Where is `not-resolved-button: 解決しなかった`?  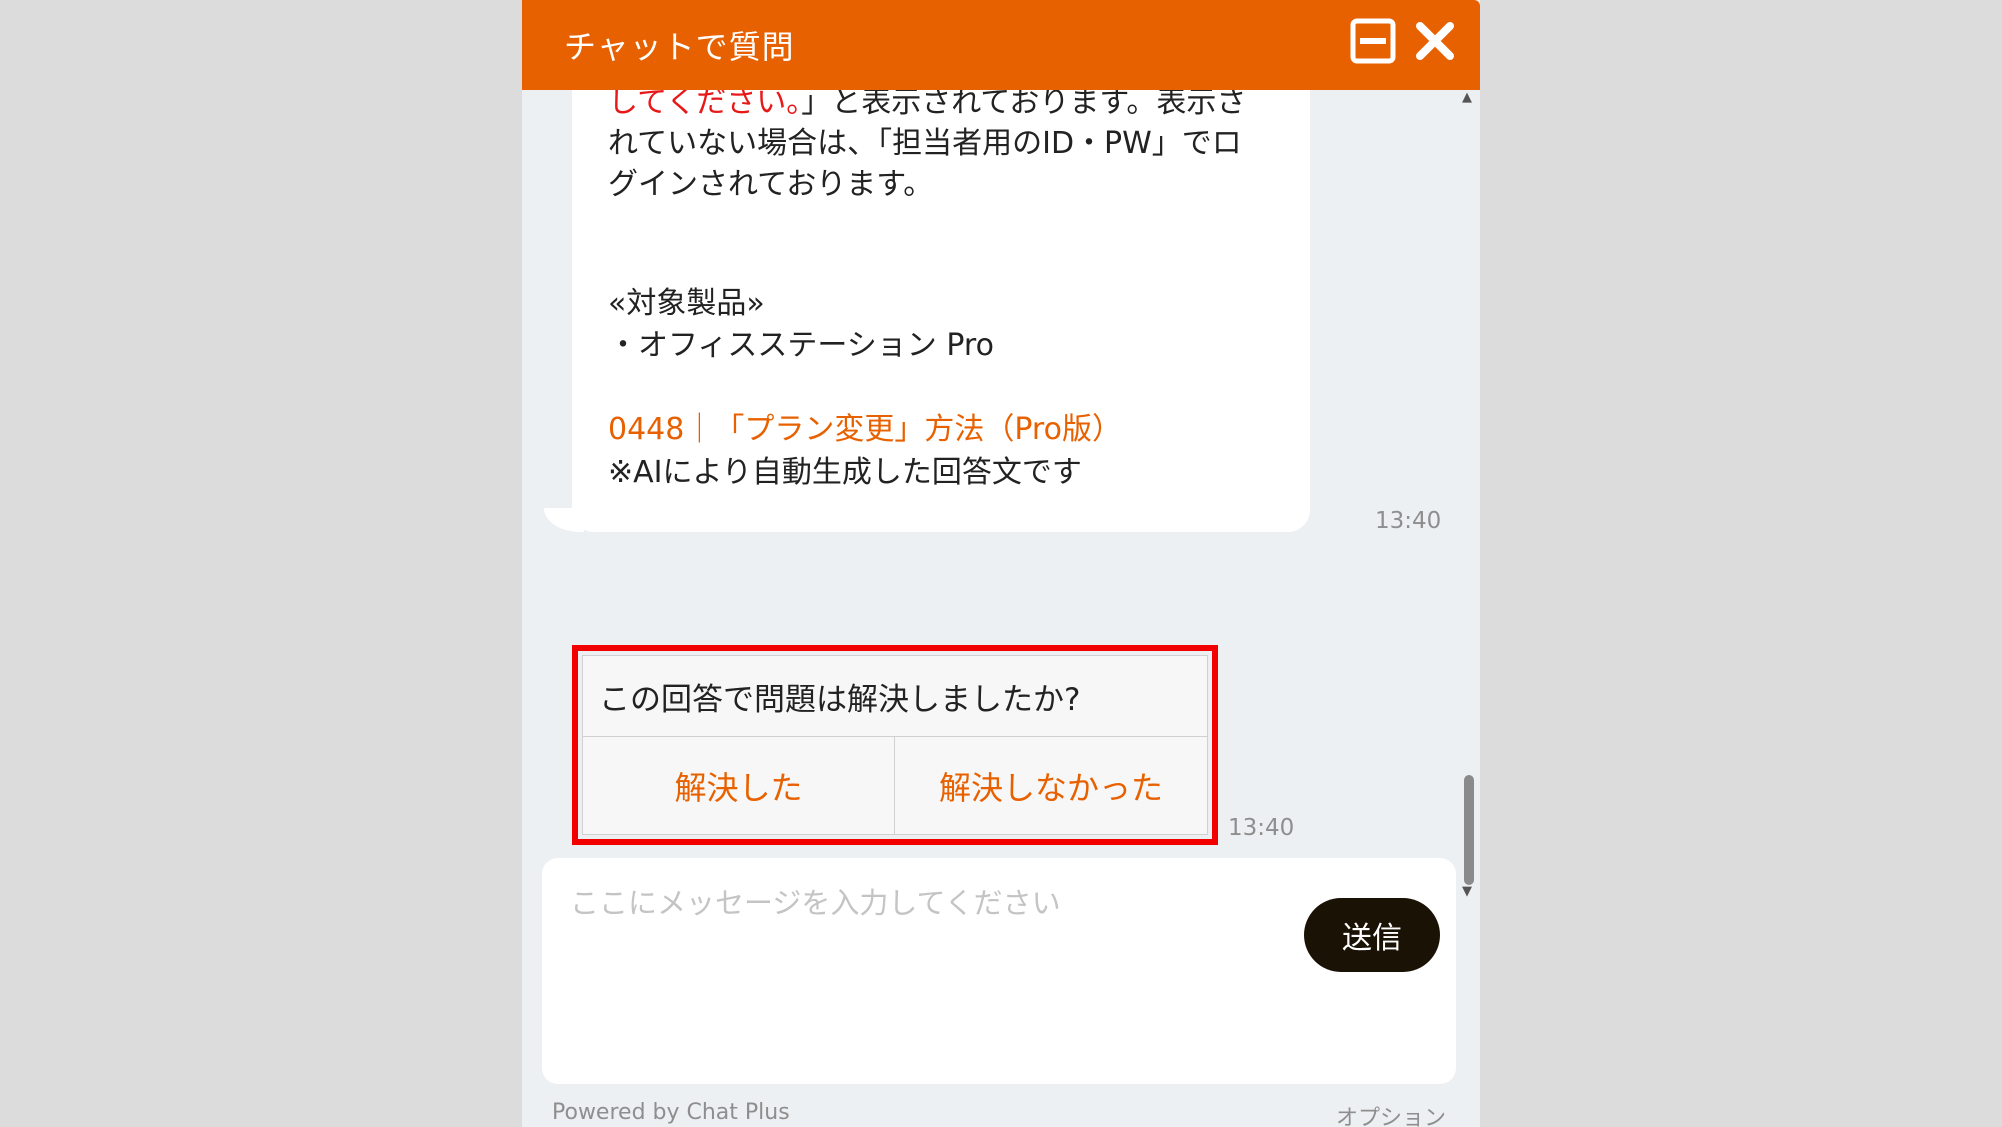 not-resolved-button: 解決しなかった is located at coordinates (1051, 785).